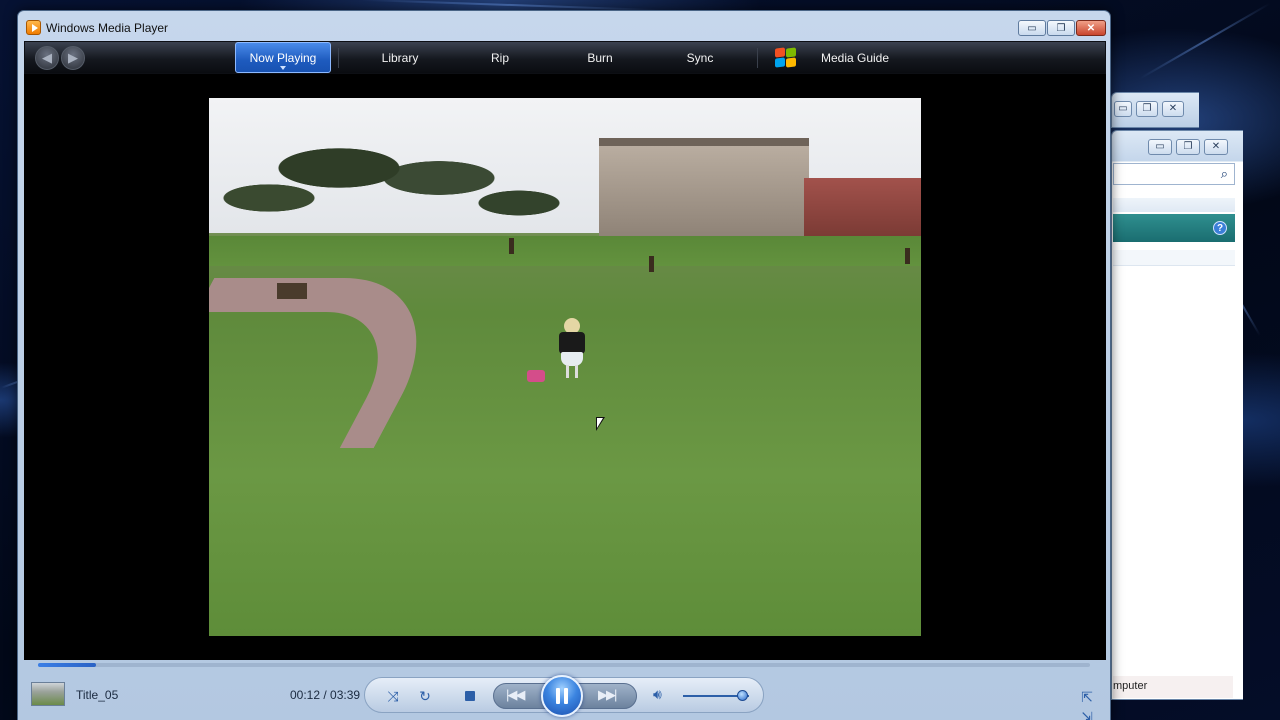 This screenshot has width=1280, height=720. What do you see at coordinates (1173, 687) in the screenshot?
I see `status-text: mputer` at bounding box center [1173, 687].